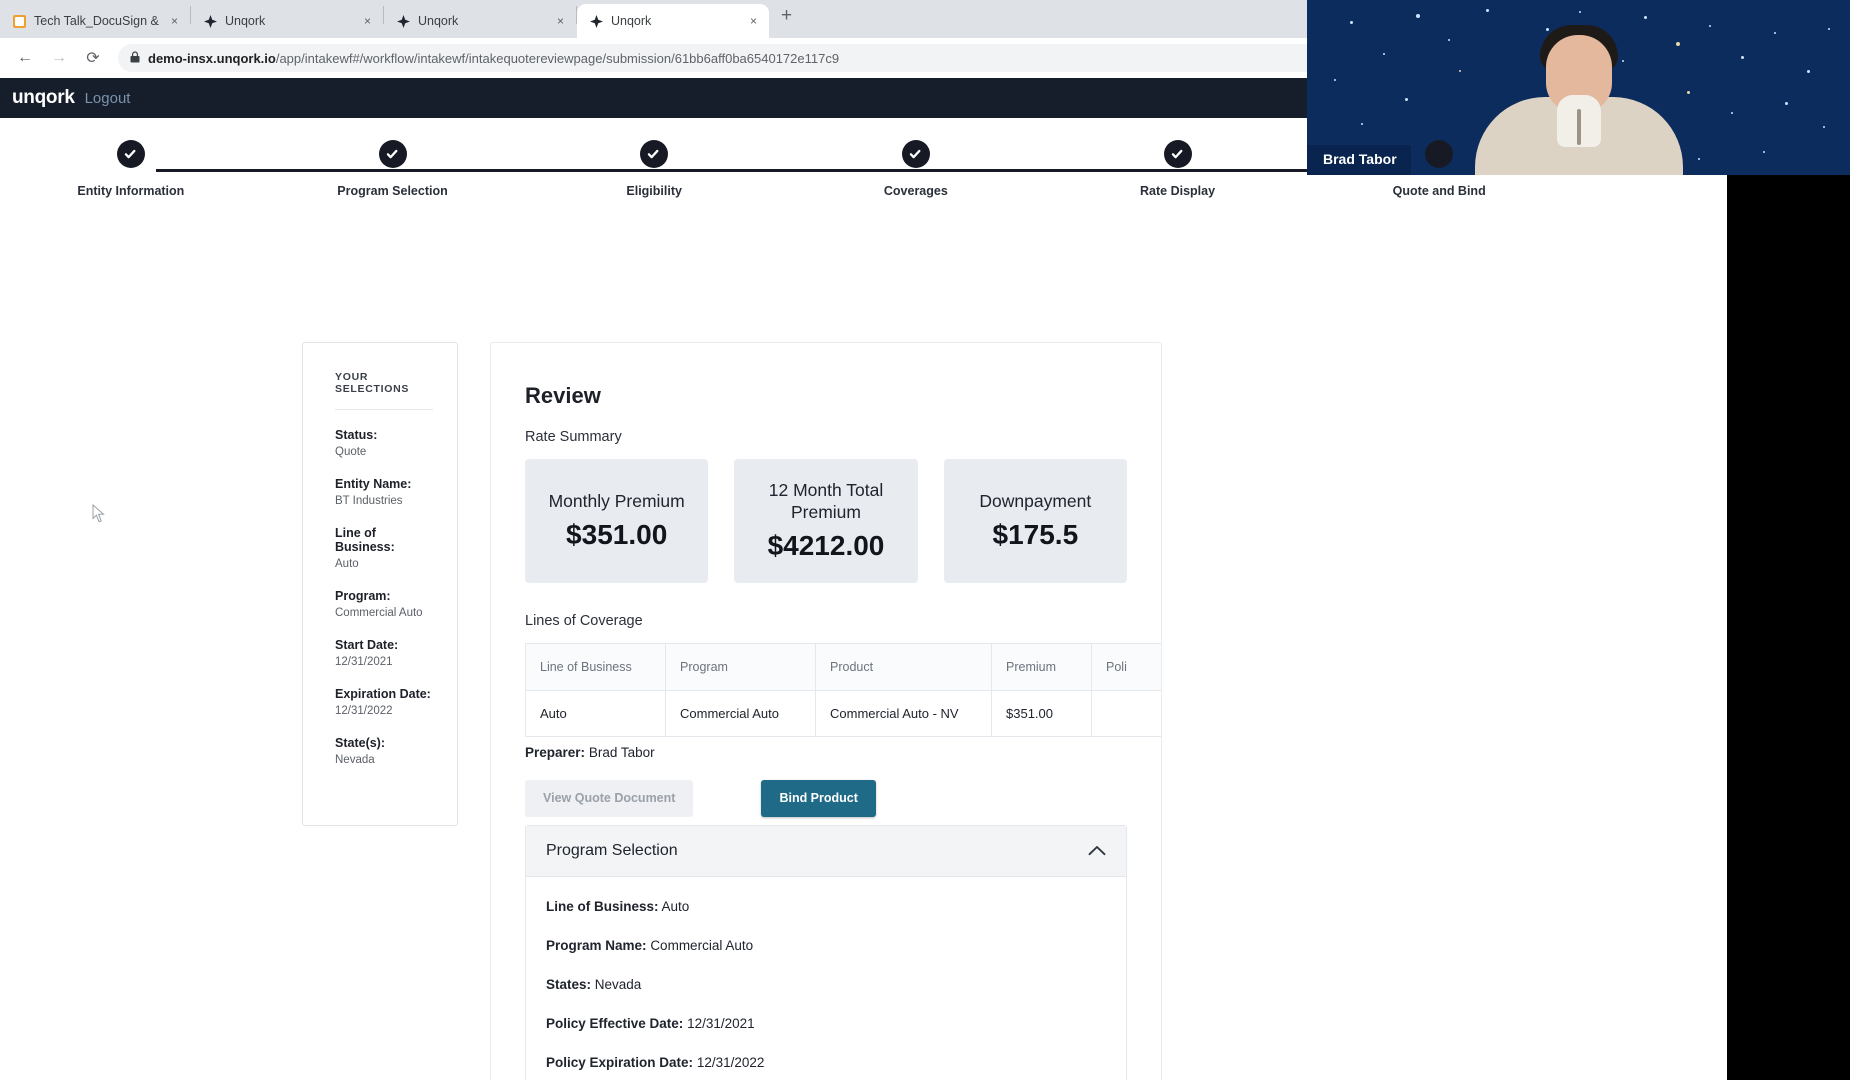 The image size is (1850, 1080). What do you see at coordinates (384, 604) in the screenshot?
I see `selection-item-program: Program: Commercial Auto` at bounding box center [384, 604].